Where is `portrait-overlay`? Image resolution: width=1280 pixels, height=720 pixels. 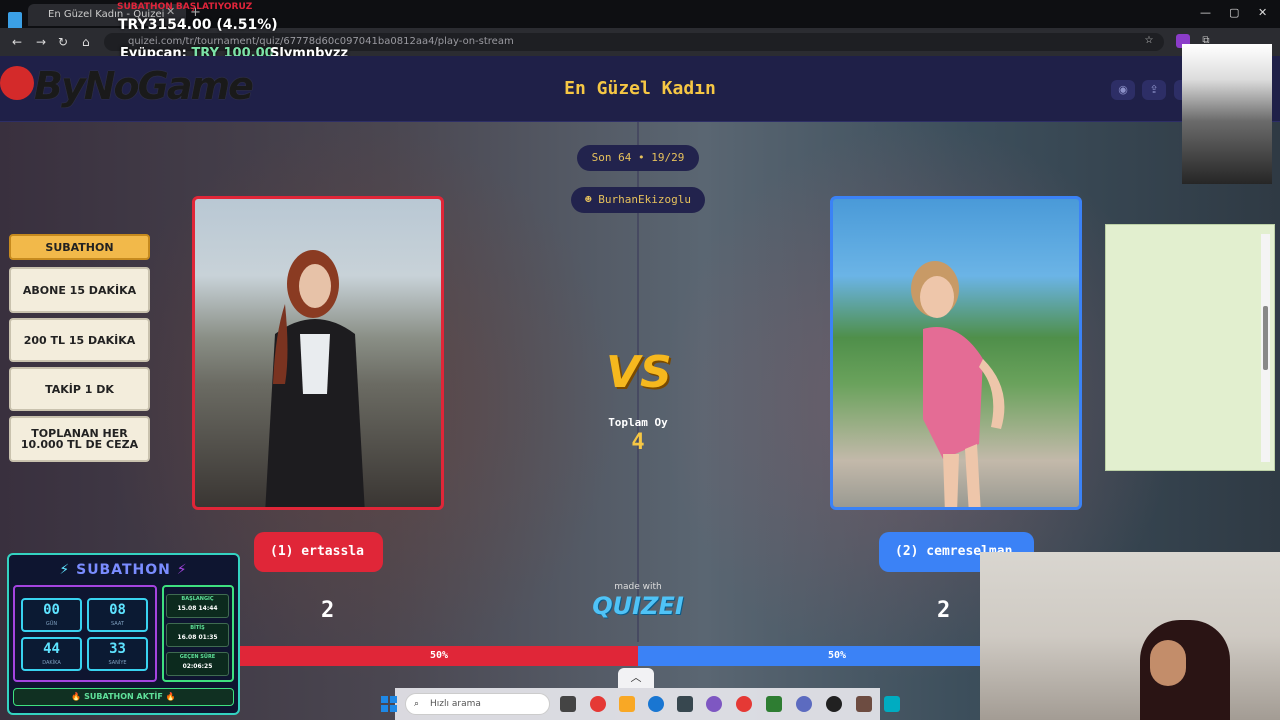
portrait-overlay is located at coordinates (1227, 114).